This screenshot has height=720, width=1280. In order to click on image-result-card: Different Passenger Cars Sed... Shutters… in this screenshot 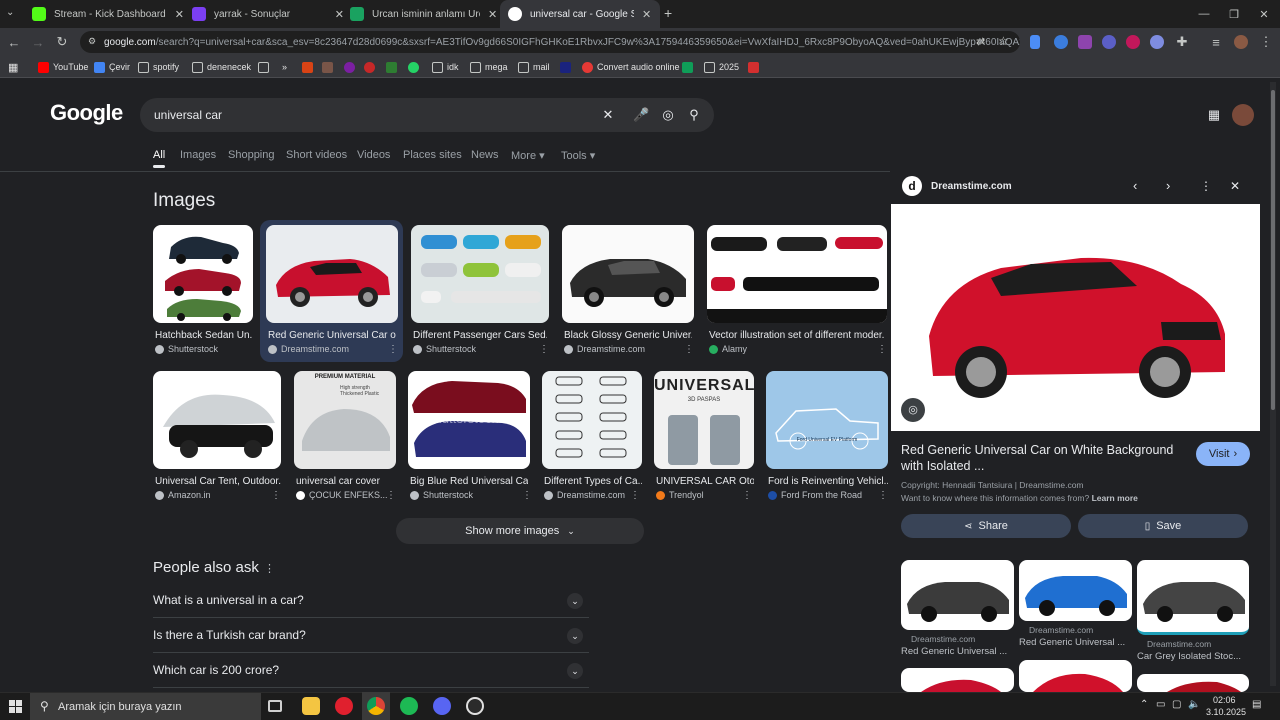, I will do `click(480, 292)`.